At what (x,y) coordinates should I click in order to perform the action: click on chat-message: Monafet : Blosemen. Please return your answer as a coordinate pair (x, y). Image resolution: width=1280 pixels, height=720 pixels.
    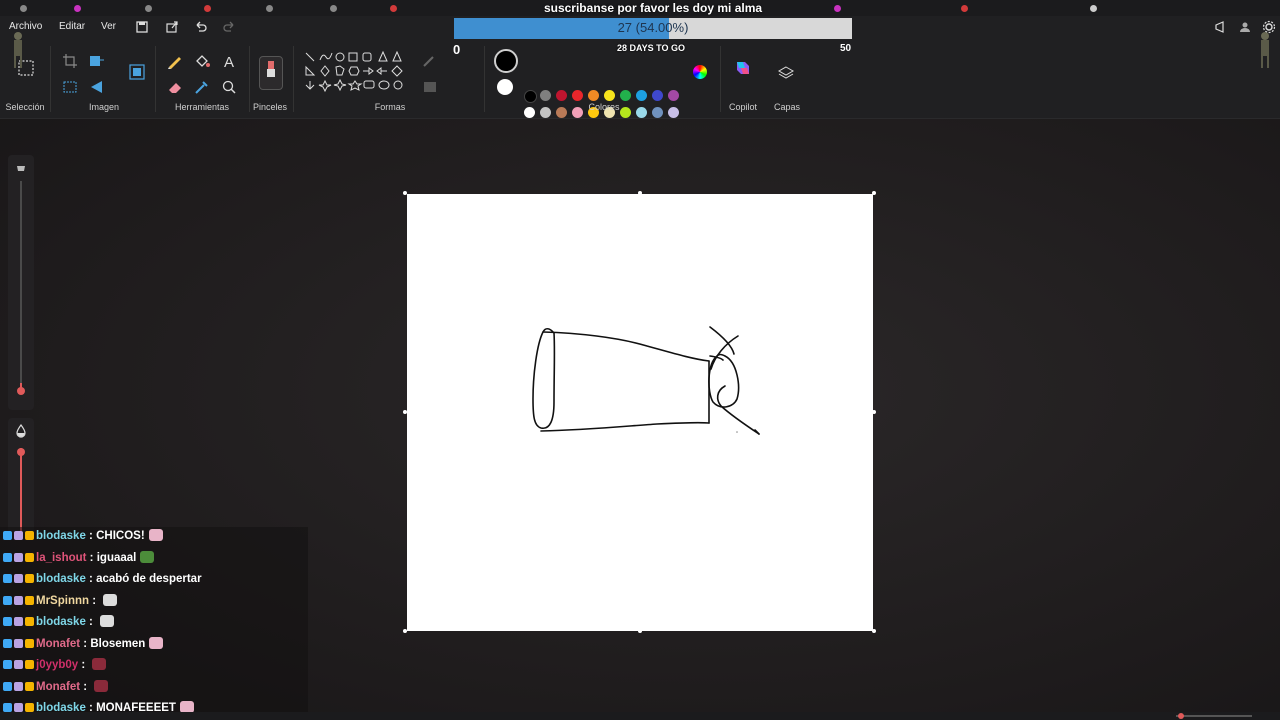
    Looking at the image, I should click on (83, 644).